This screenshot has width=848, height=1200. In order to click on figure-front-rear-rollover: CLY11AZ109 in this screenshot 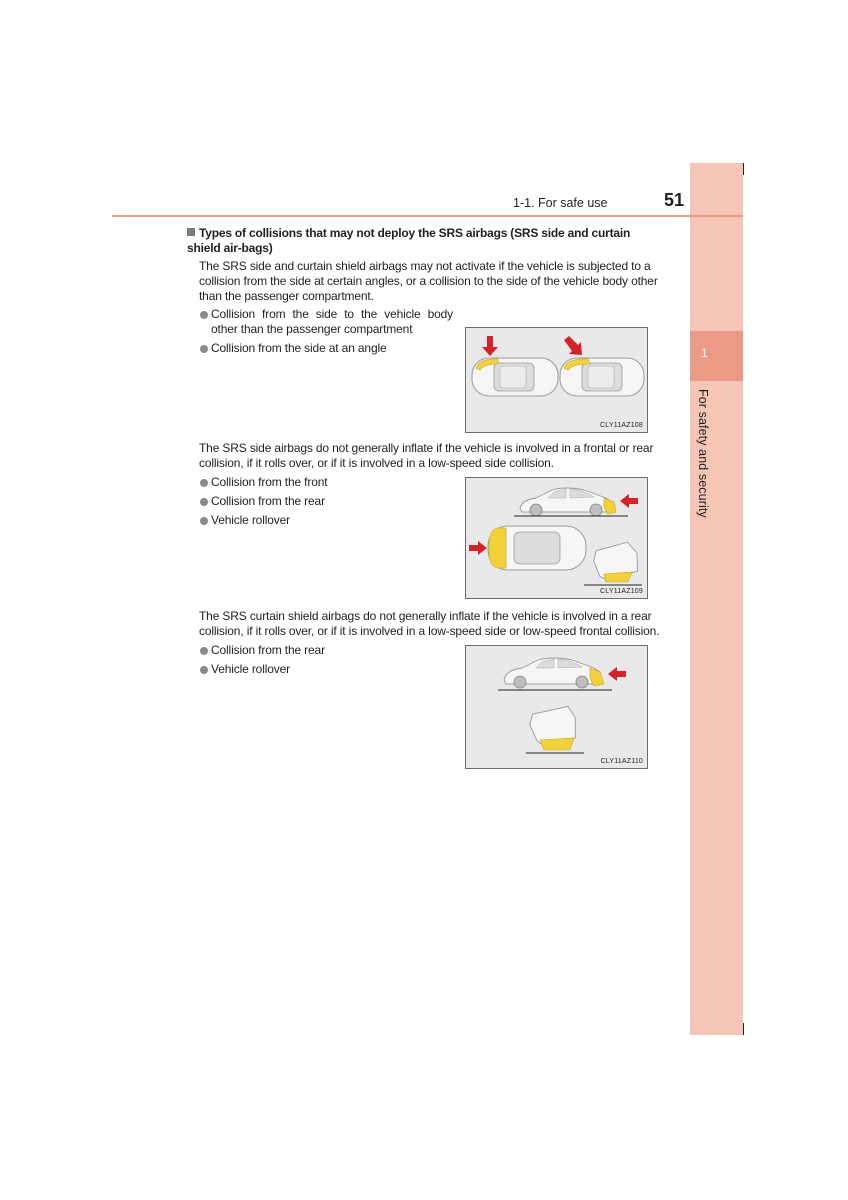, I will do `click(556, 538)`.